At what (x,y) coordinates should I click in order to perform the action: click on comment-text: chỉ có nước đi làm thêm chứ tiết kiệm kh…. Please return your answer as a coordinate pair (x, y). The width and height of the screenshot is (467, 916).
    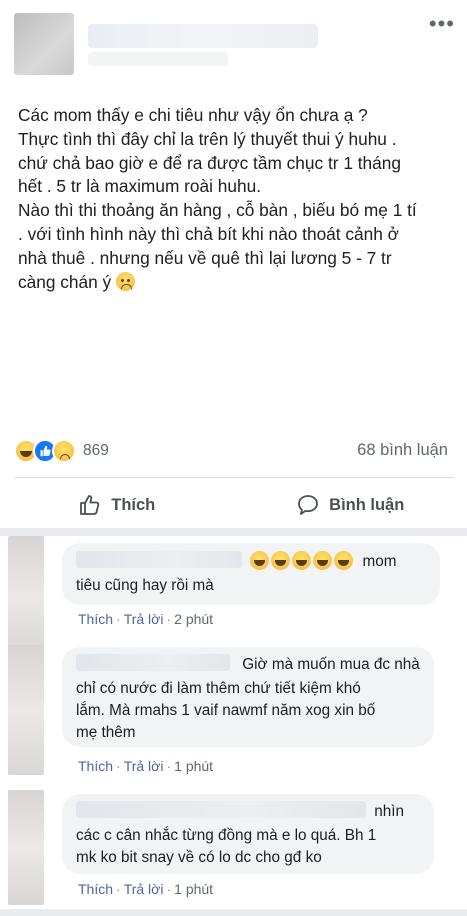
    Looking at the image, I should click on (218, 688).